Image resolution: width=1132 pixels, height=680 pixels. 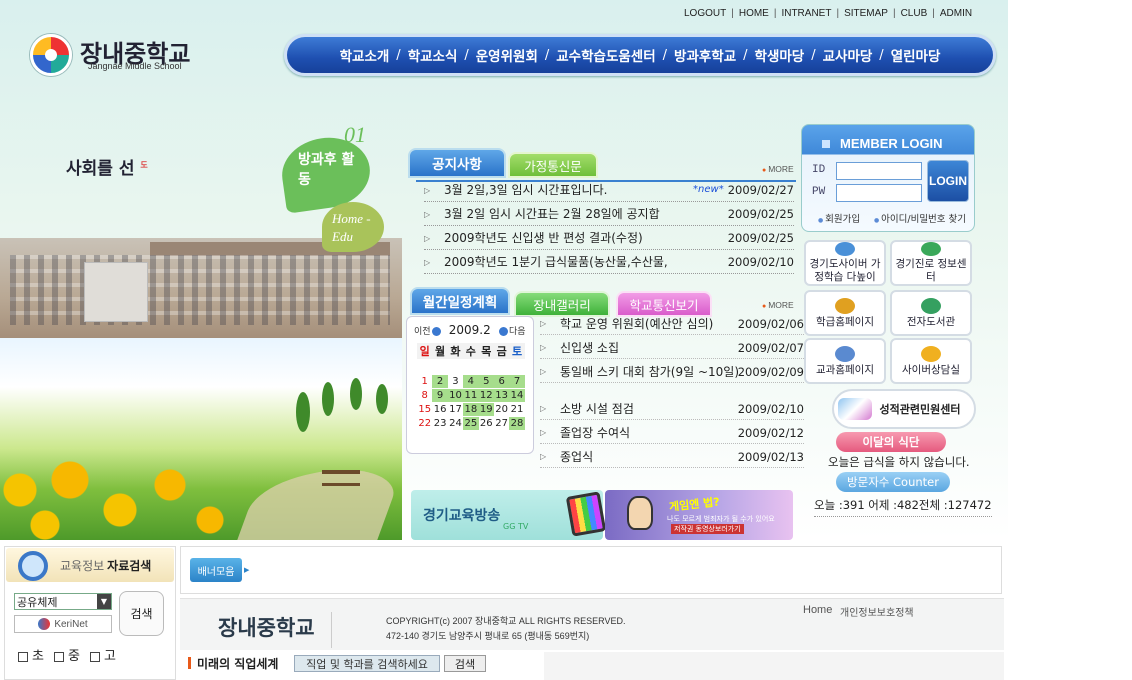 I want to click on school-level-option: 고, so click(x=102, y=656).